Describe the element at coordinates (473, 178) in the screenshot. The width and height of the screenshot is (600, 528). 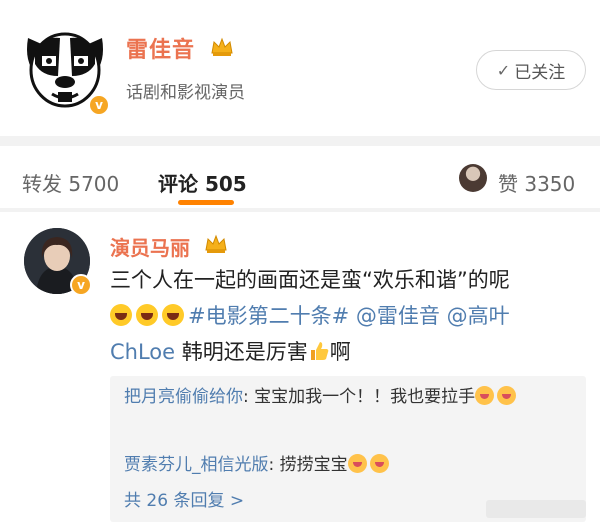
I see `liker-avatar` at that location.